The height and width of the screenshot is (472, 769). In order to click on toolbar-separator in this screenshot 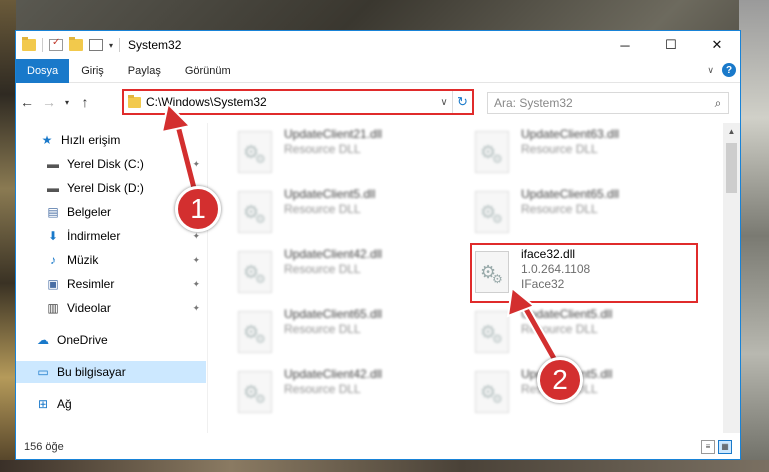, I will do `click(120, 45)`.